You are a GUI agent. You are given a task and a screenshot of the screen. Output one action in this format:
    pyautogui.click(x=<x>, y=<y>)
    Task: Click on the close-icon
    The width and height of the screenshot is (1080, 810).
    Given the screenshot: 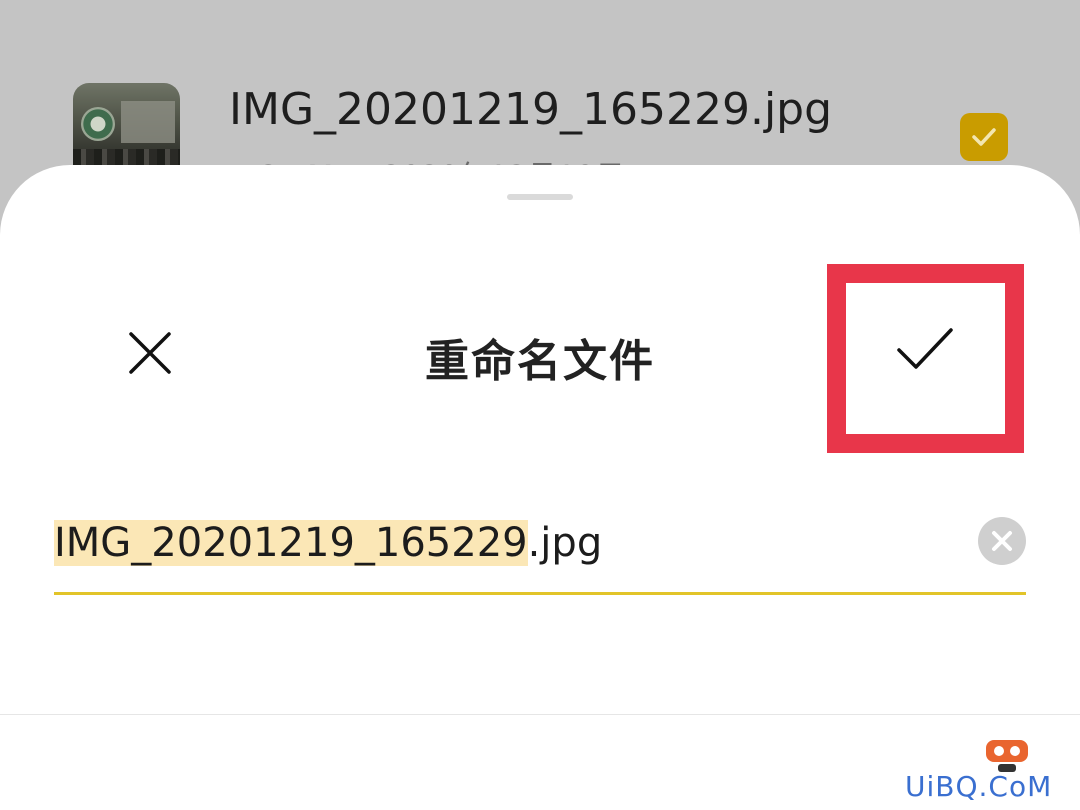 What is the action you would take?
    pyautogui.click(x=150, y=353)
    